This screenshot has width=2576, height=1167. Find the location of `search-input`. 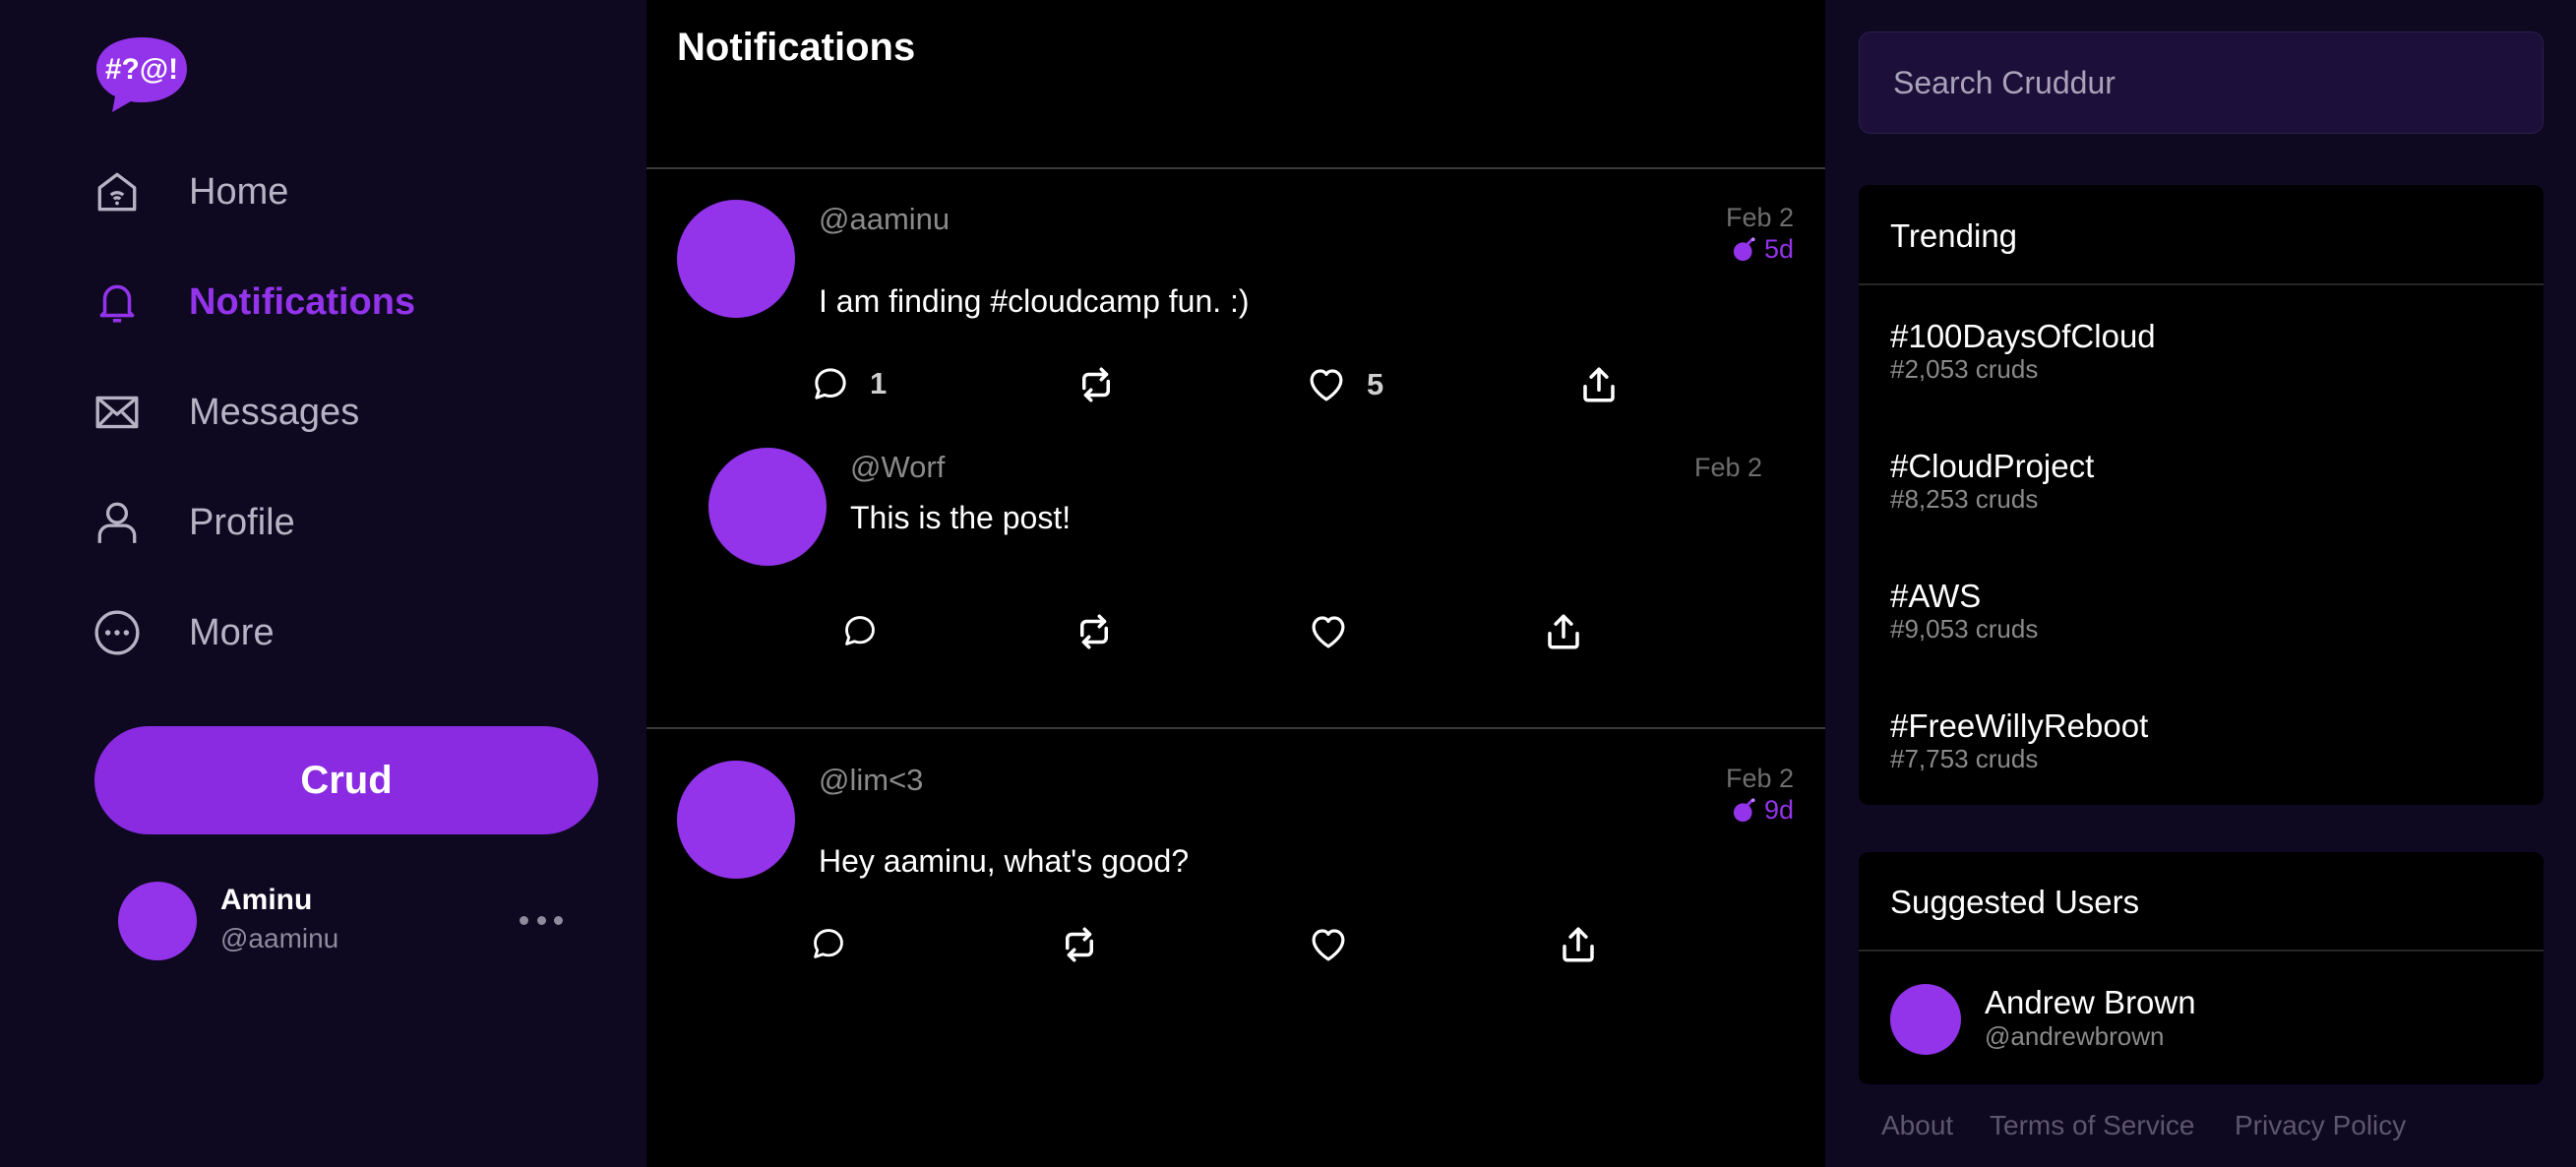

search-input is located at coordinates (2201, 82).